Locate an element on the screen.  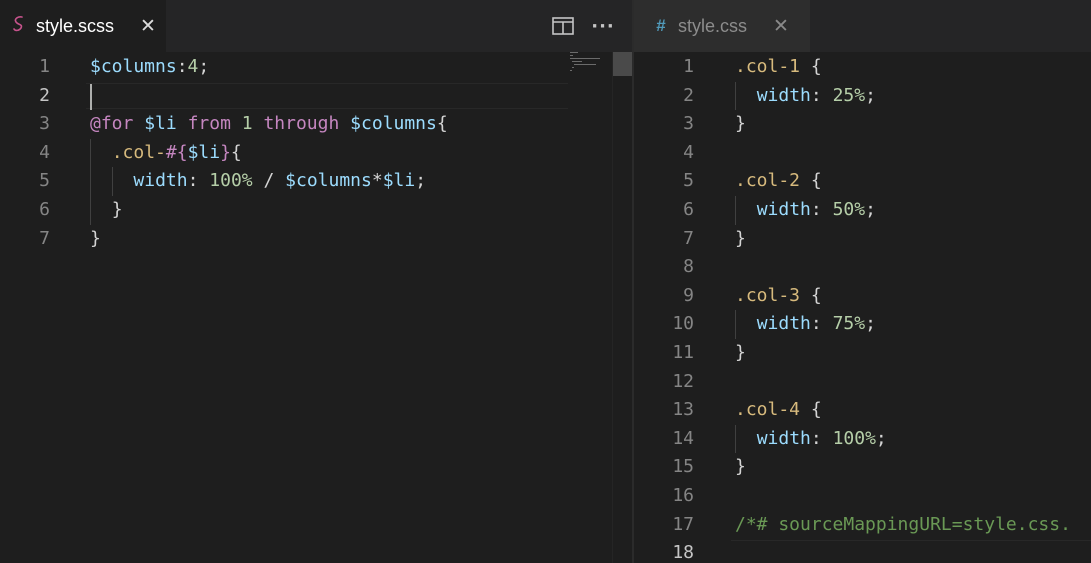
code-text: width: 100% / $columns*$li; is located at coordinates (279, 181).